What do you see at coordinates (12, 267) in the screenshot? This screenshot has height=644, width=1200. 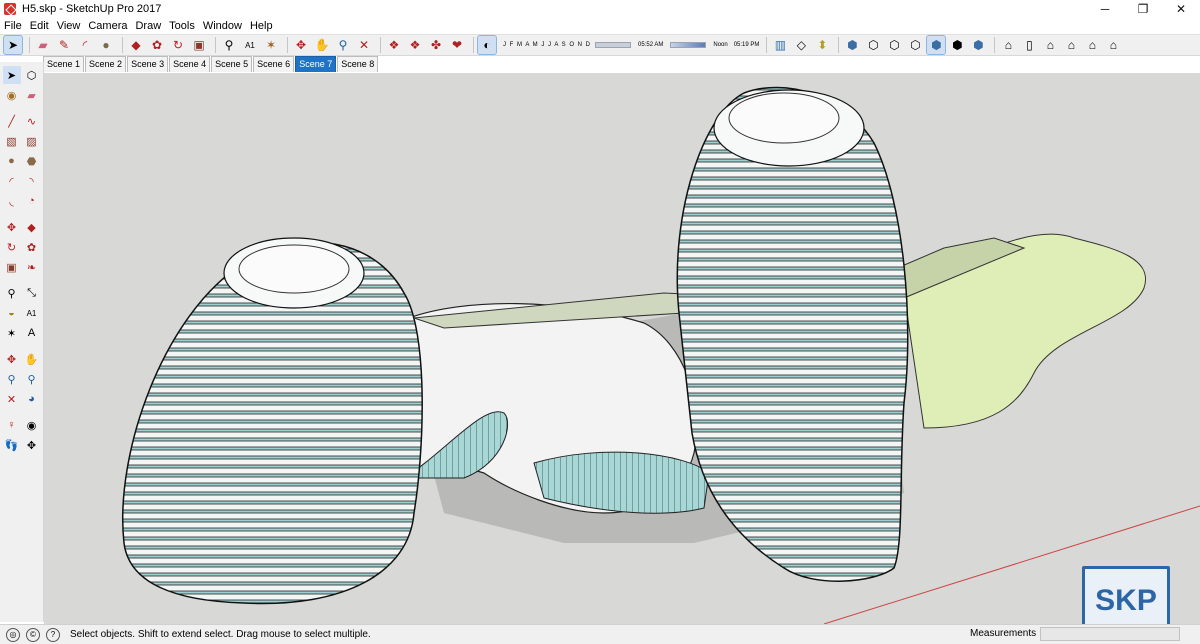 I see `scale-icon: ▣` at bounding box center [12, 267].